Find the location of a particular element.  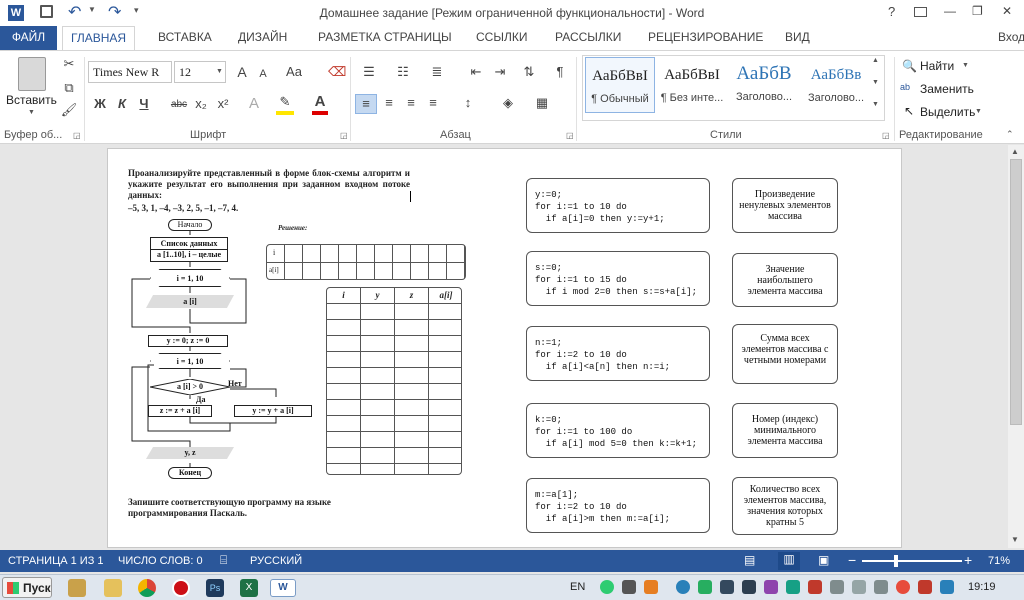

align-right-icon: ≡ is located at coordinates (411, 103).